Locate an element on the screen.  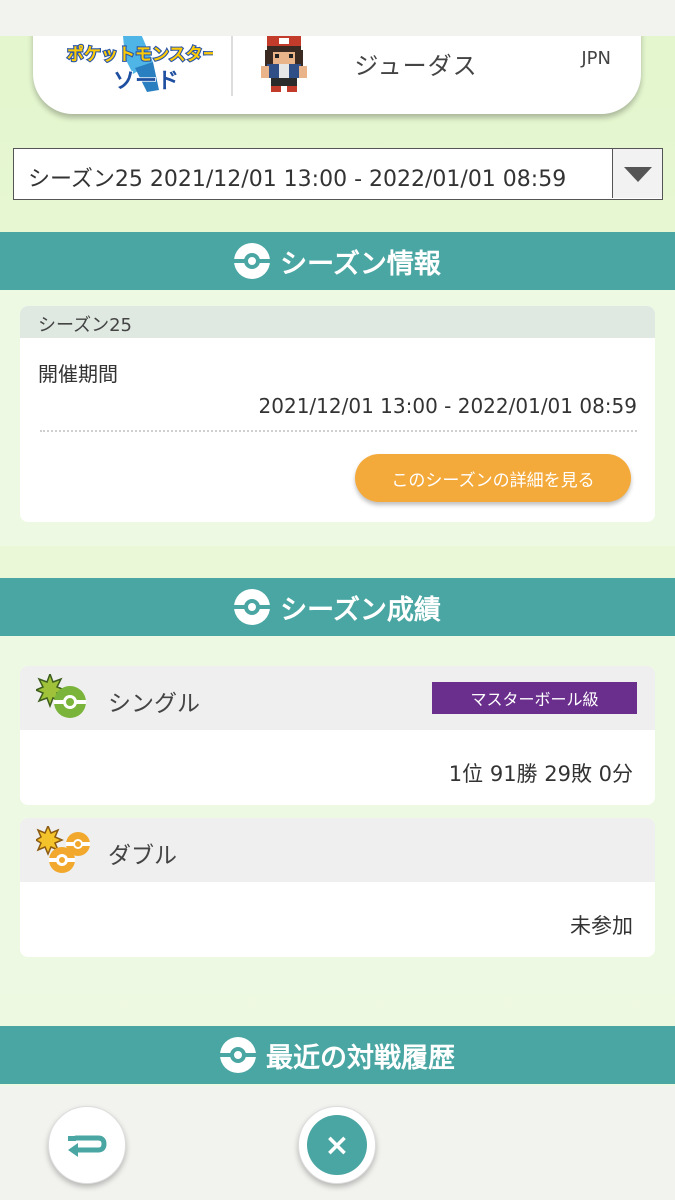
rank-badge: マスターボール級 is located at coordinates (534, 698).